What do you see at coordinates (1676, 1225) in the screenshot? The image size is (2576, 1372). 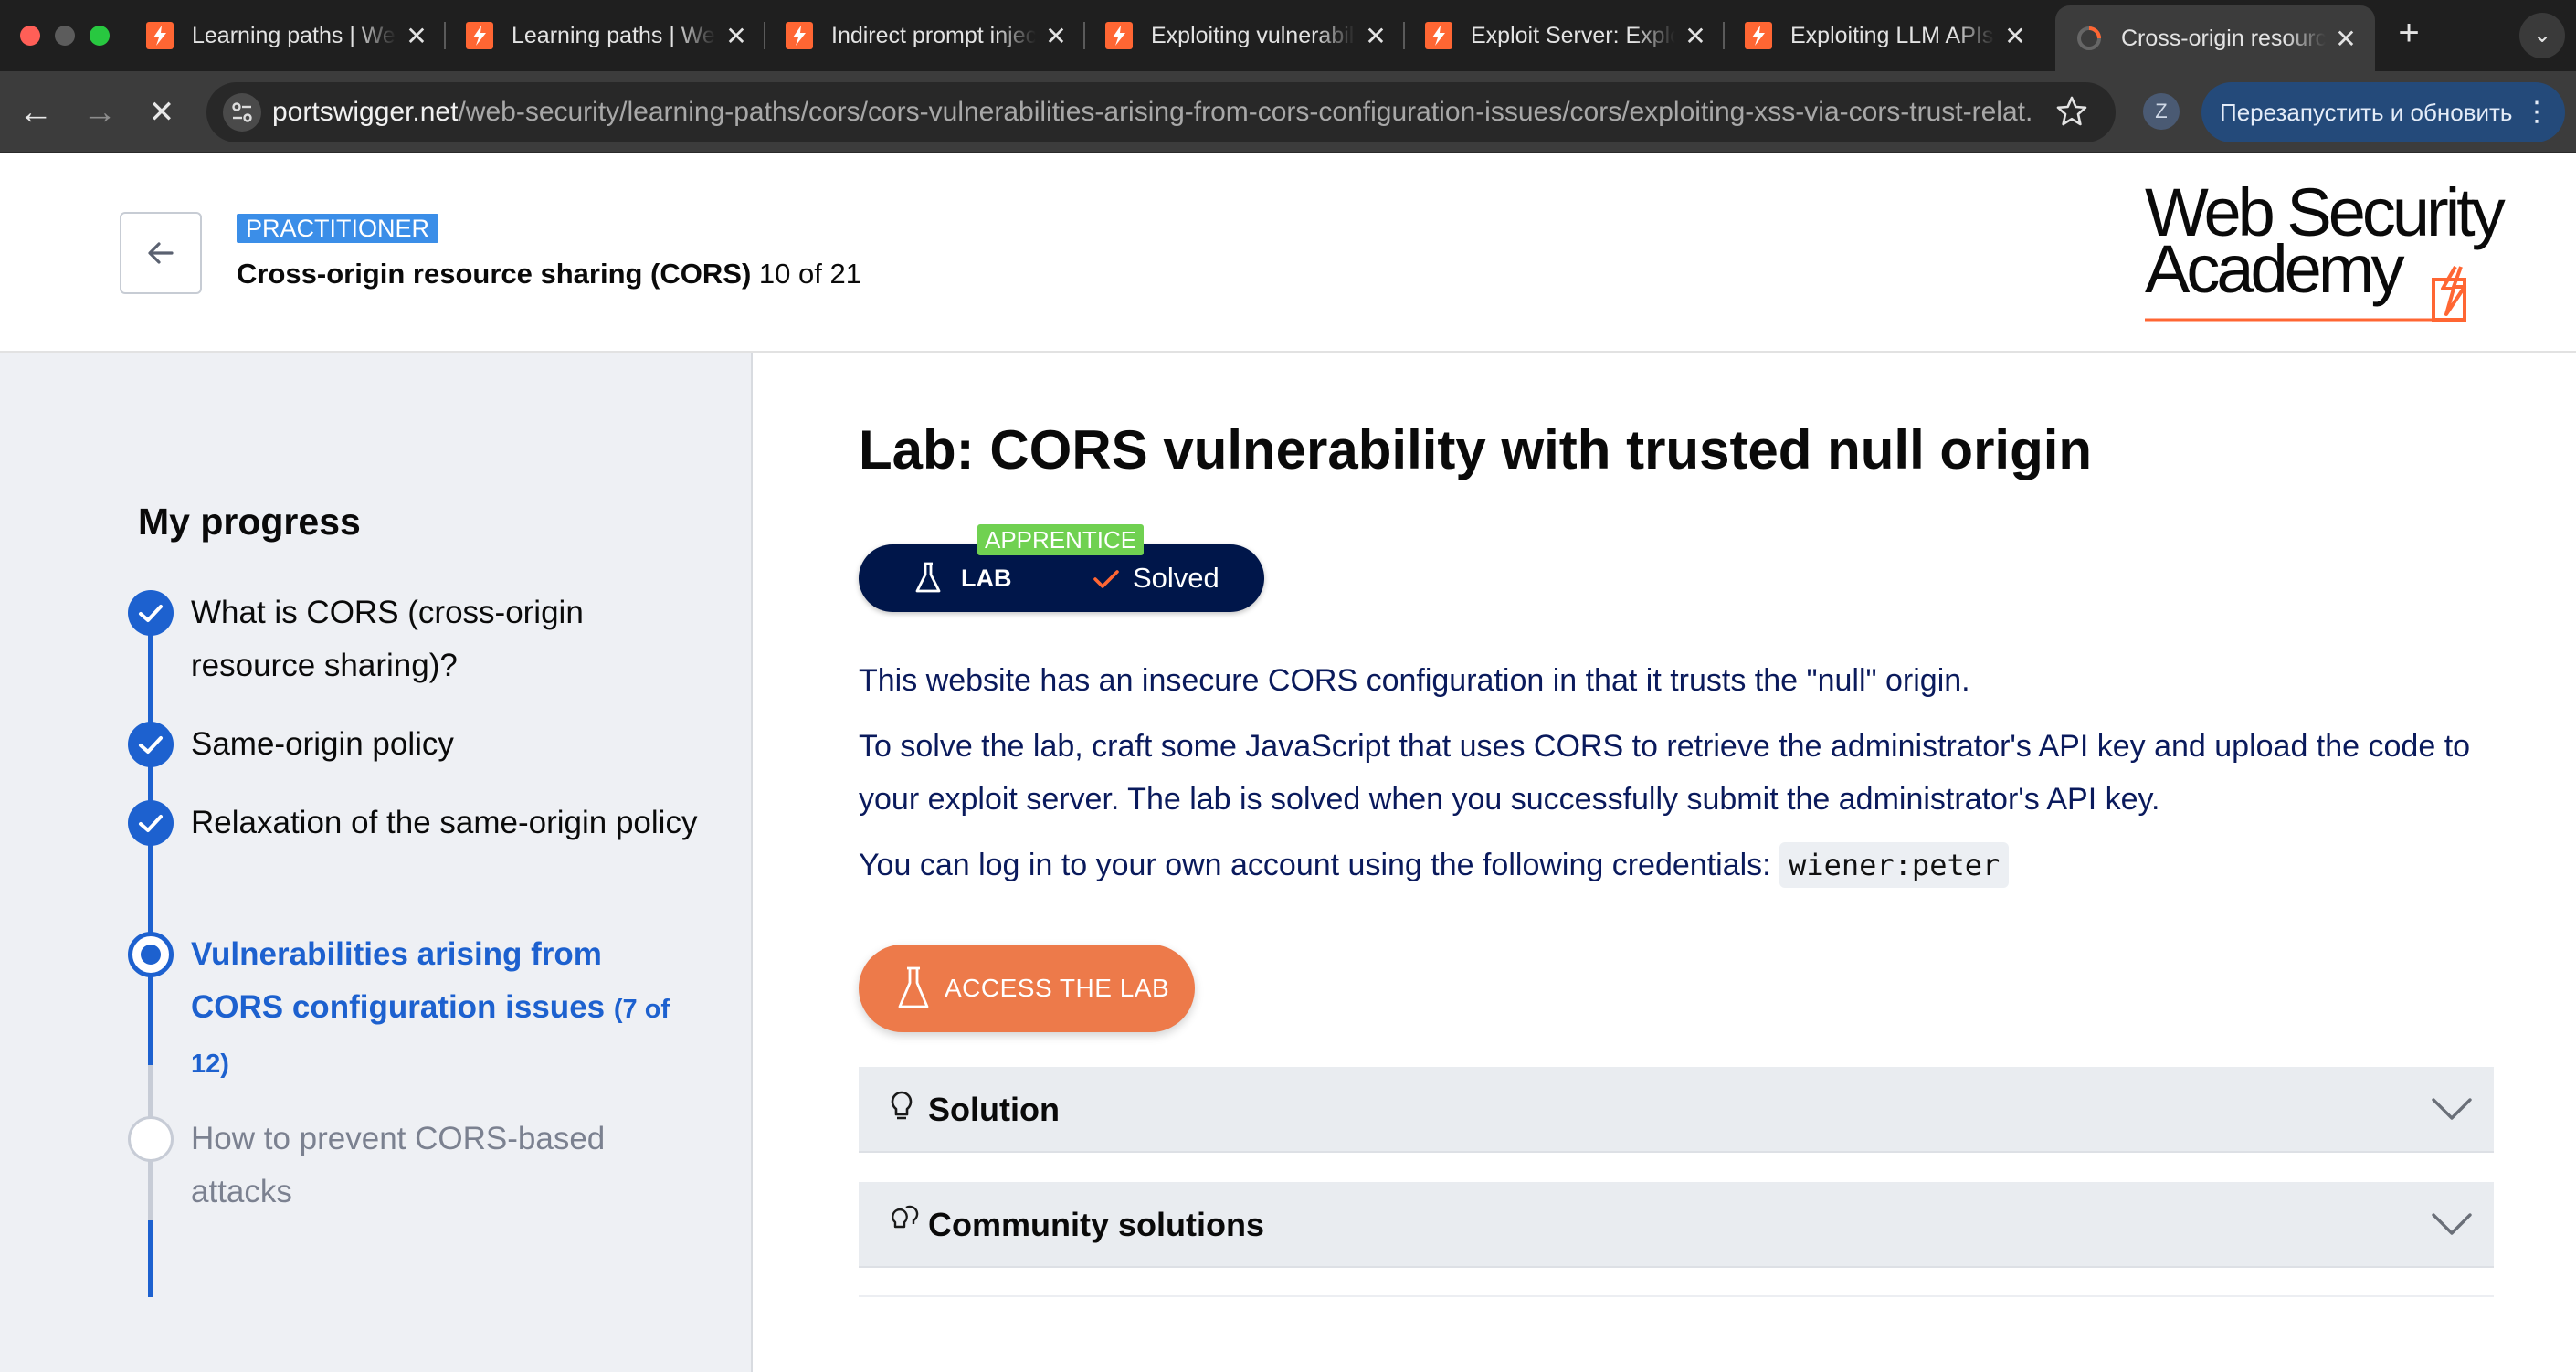 I see `community-solutions-accordion: Community solutions` at bounding box center [1676, 1225].